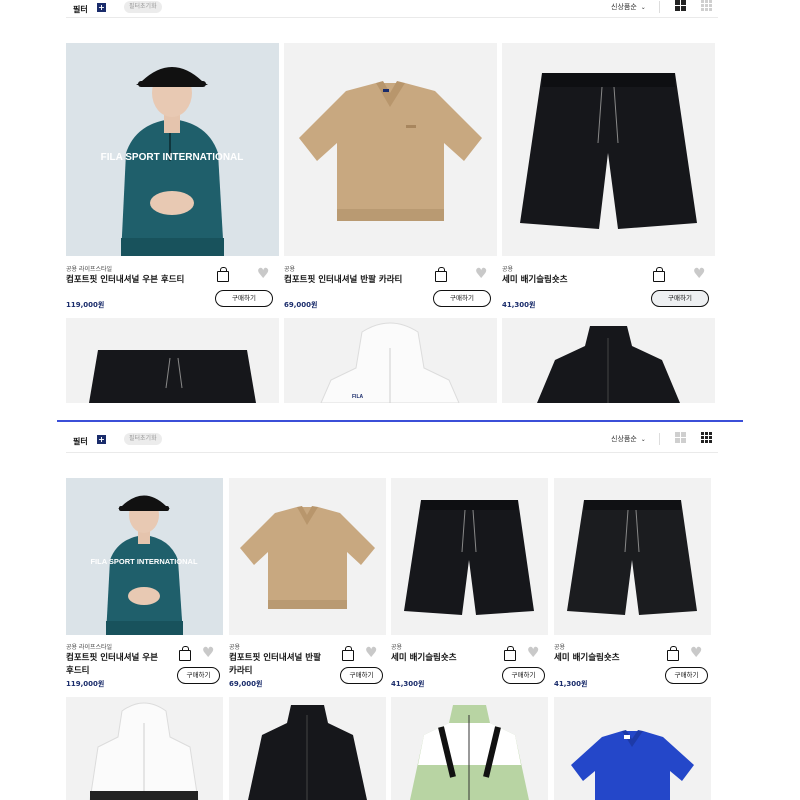 This screenshot has height=800, width=800. Describe the element at coordinates (85, 684) in the screenshot. I see `product-price: 119,000원` at that location.